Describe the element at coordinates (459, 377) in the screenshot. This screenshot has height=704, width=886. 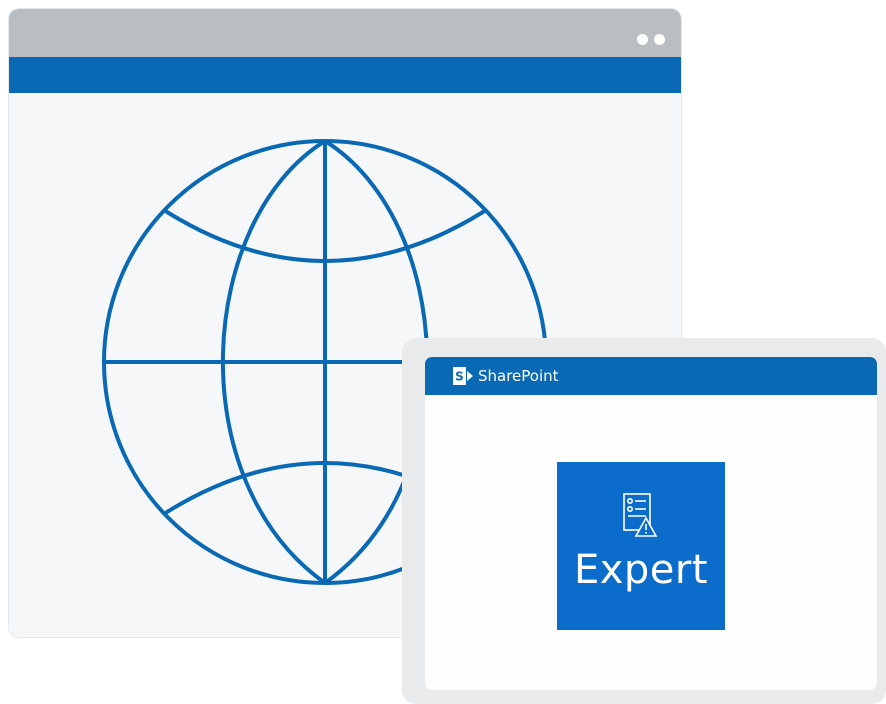
I see `svg-text: S` at that location.